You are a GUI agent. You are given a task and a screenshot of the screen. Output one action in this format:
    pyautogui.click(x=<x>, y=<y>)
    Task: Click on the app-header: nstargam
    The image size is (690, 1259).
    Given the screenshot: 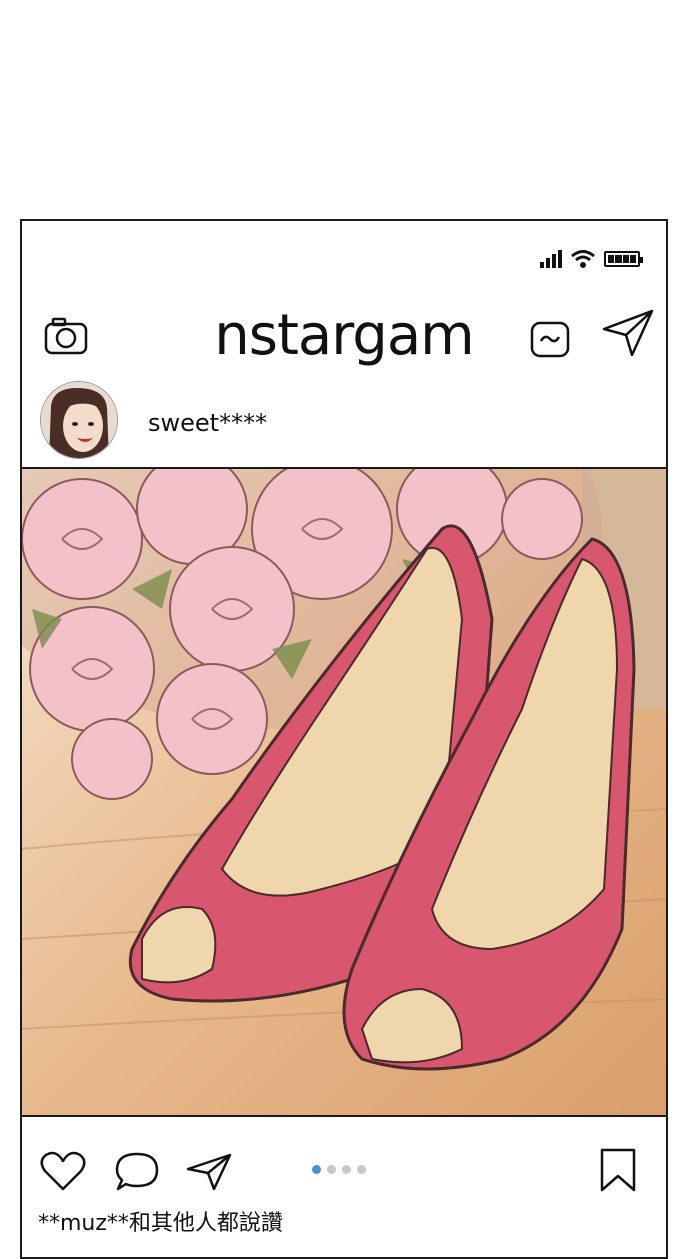 What is the action you would take?
    pyautogui.click(x=344, y=336)
    